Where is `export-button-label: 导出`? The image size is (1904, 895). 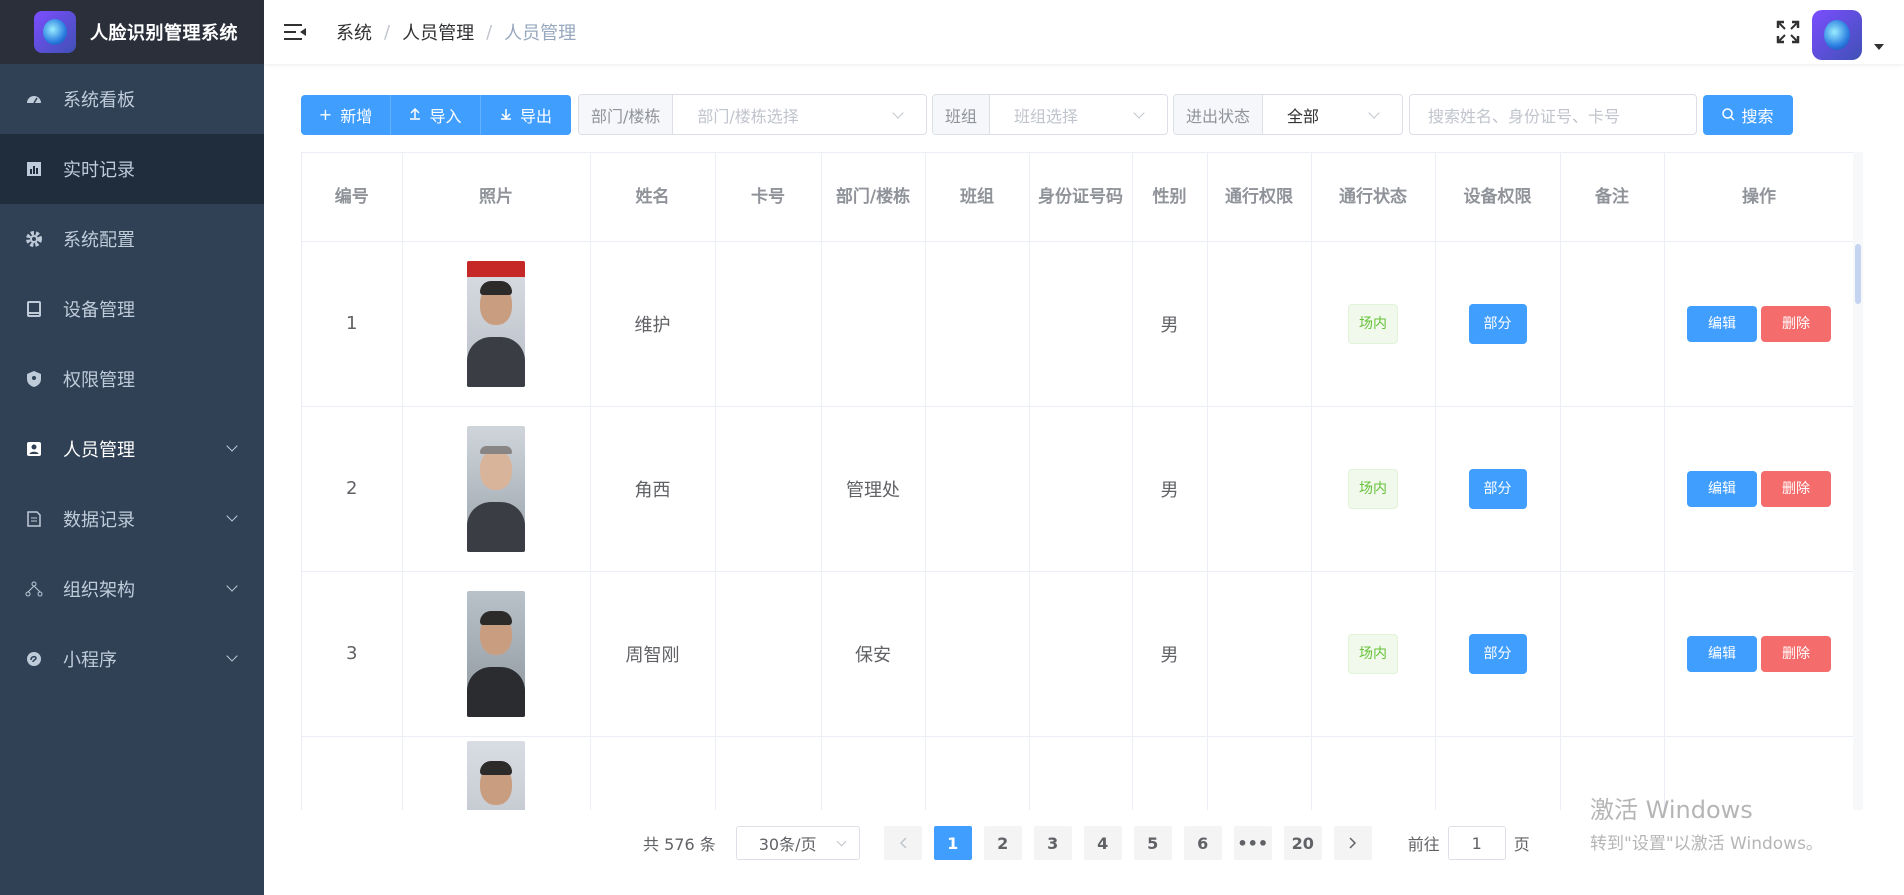
export-button-label: 导出 is located at coordinates (535, 116).